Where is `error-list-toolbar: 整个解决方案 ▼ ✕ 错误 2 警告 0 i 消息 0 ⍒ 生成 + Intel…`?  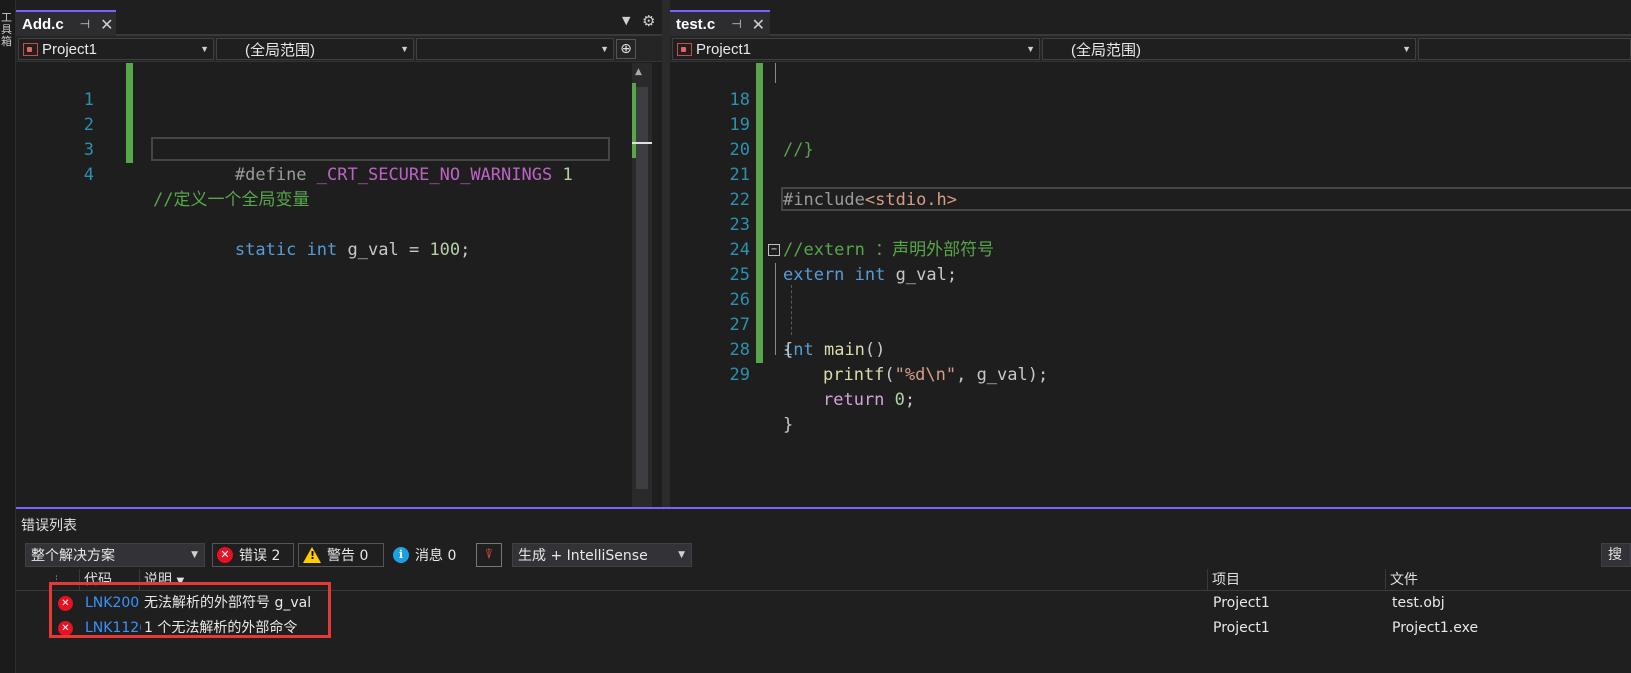
error-list-toolbar: 整个解决方案 ▼ ✕ 错误 2 警告 0 i 消息 0 ⍒ 生成 + Intel… is located at coordinates (823, 554).